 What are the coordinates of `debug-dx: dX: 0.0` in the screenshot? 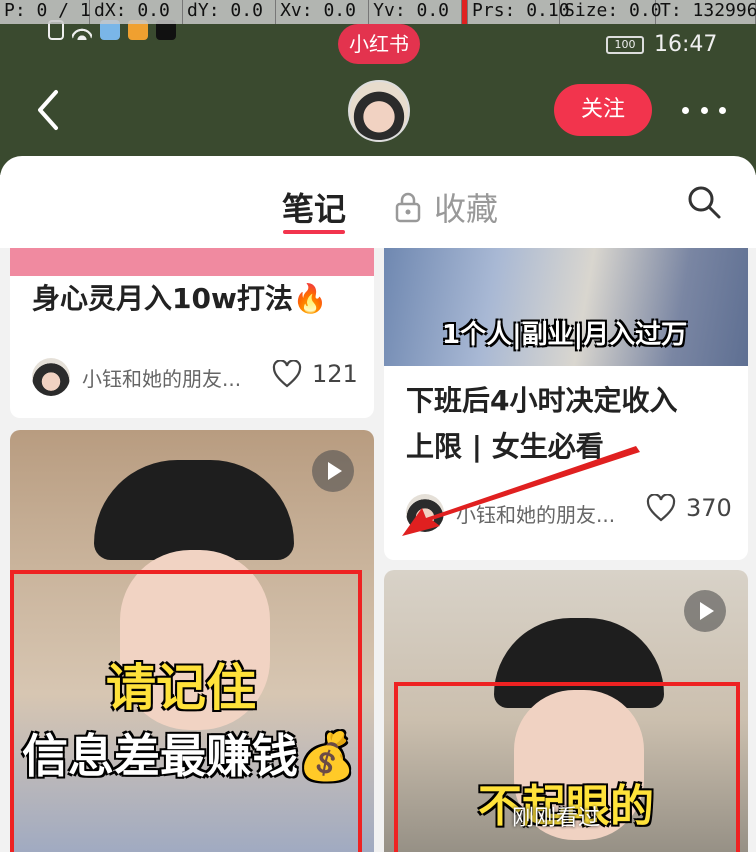 It's located at (137, 12).